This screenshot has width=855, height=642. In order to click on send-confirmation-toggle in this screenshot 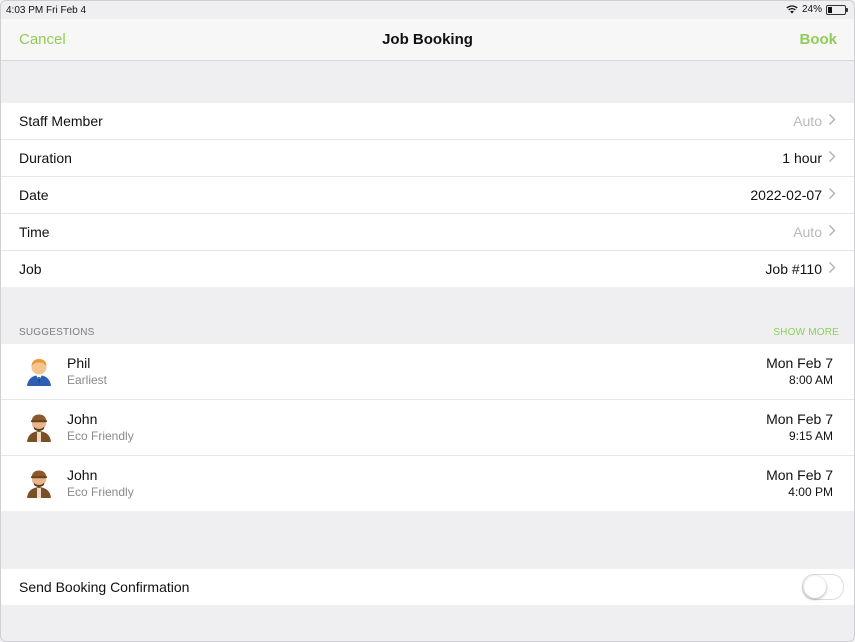, I will do `click(823, 587)`.